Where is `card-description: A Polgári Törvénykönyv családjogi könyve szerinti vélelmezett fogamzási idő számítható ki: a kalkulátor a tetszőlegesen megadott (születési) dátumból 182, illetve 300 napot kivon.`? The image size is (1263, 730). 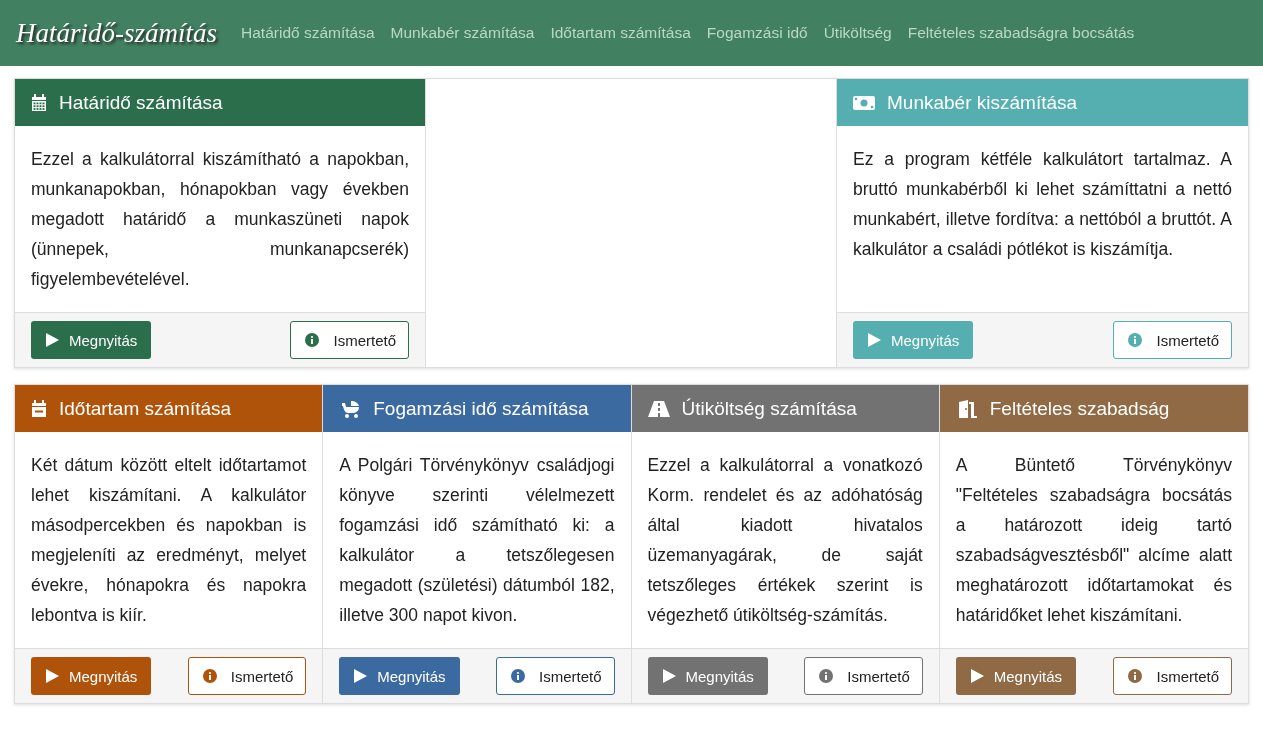 card-description: A Polgári Törvénykönyv családjogi könyve szerinti vélelmezett fogamzási idő számítható ki: a kalkulátor a tetszőlegesen megadott (születési) dátumból 182, illetve 300 napot kivon. is located at coordinates (477, 540).